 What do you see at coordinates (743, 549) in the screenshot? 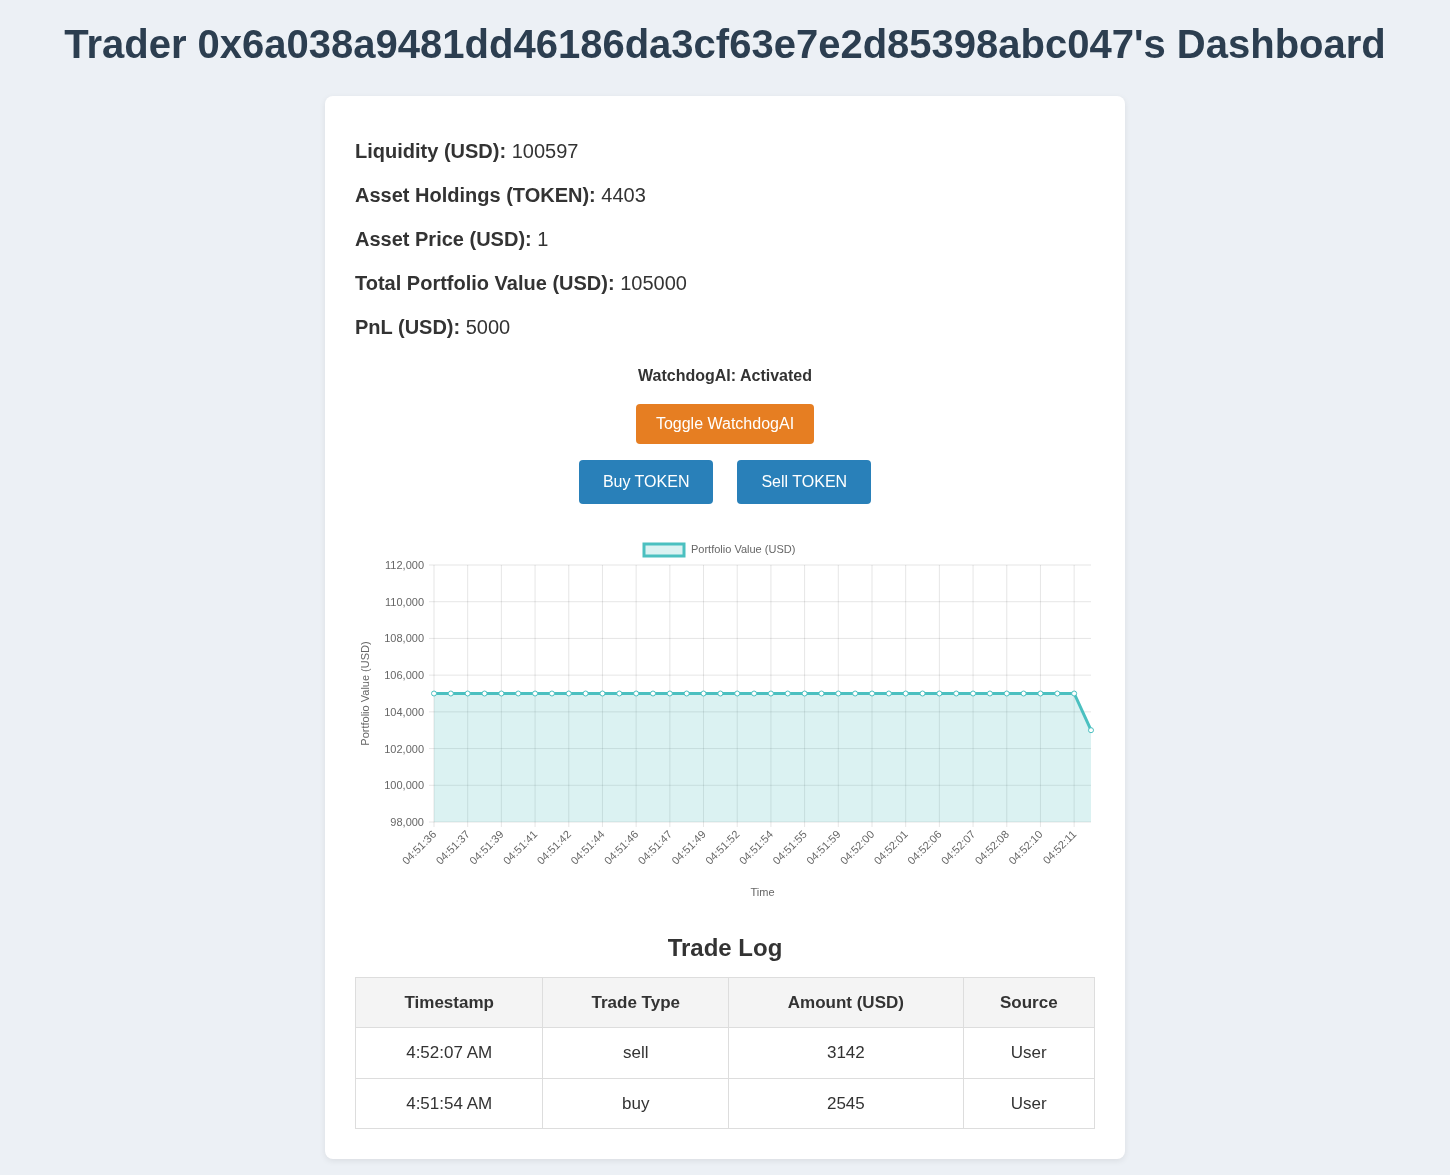
I see `legend-label: Portfolio Value (USD)` at bounding box center [743, 549].